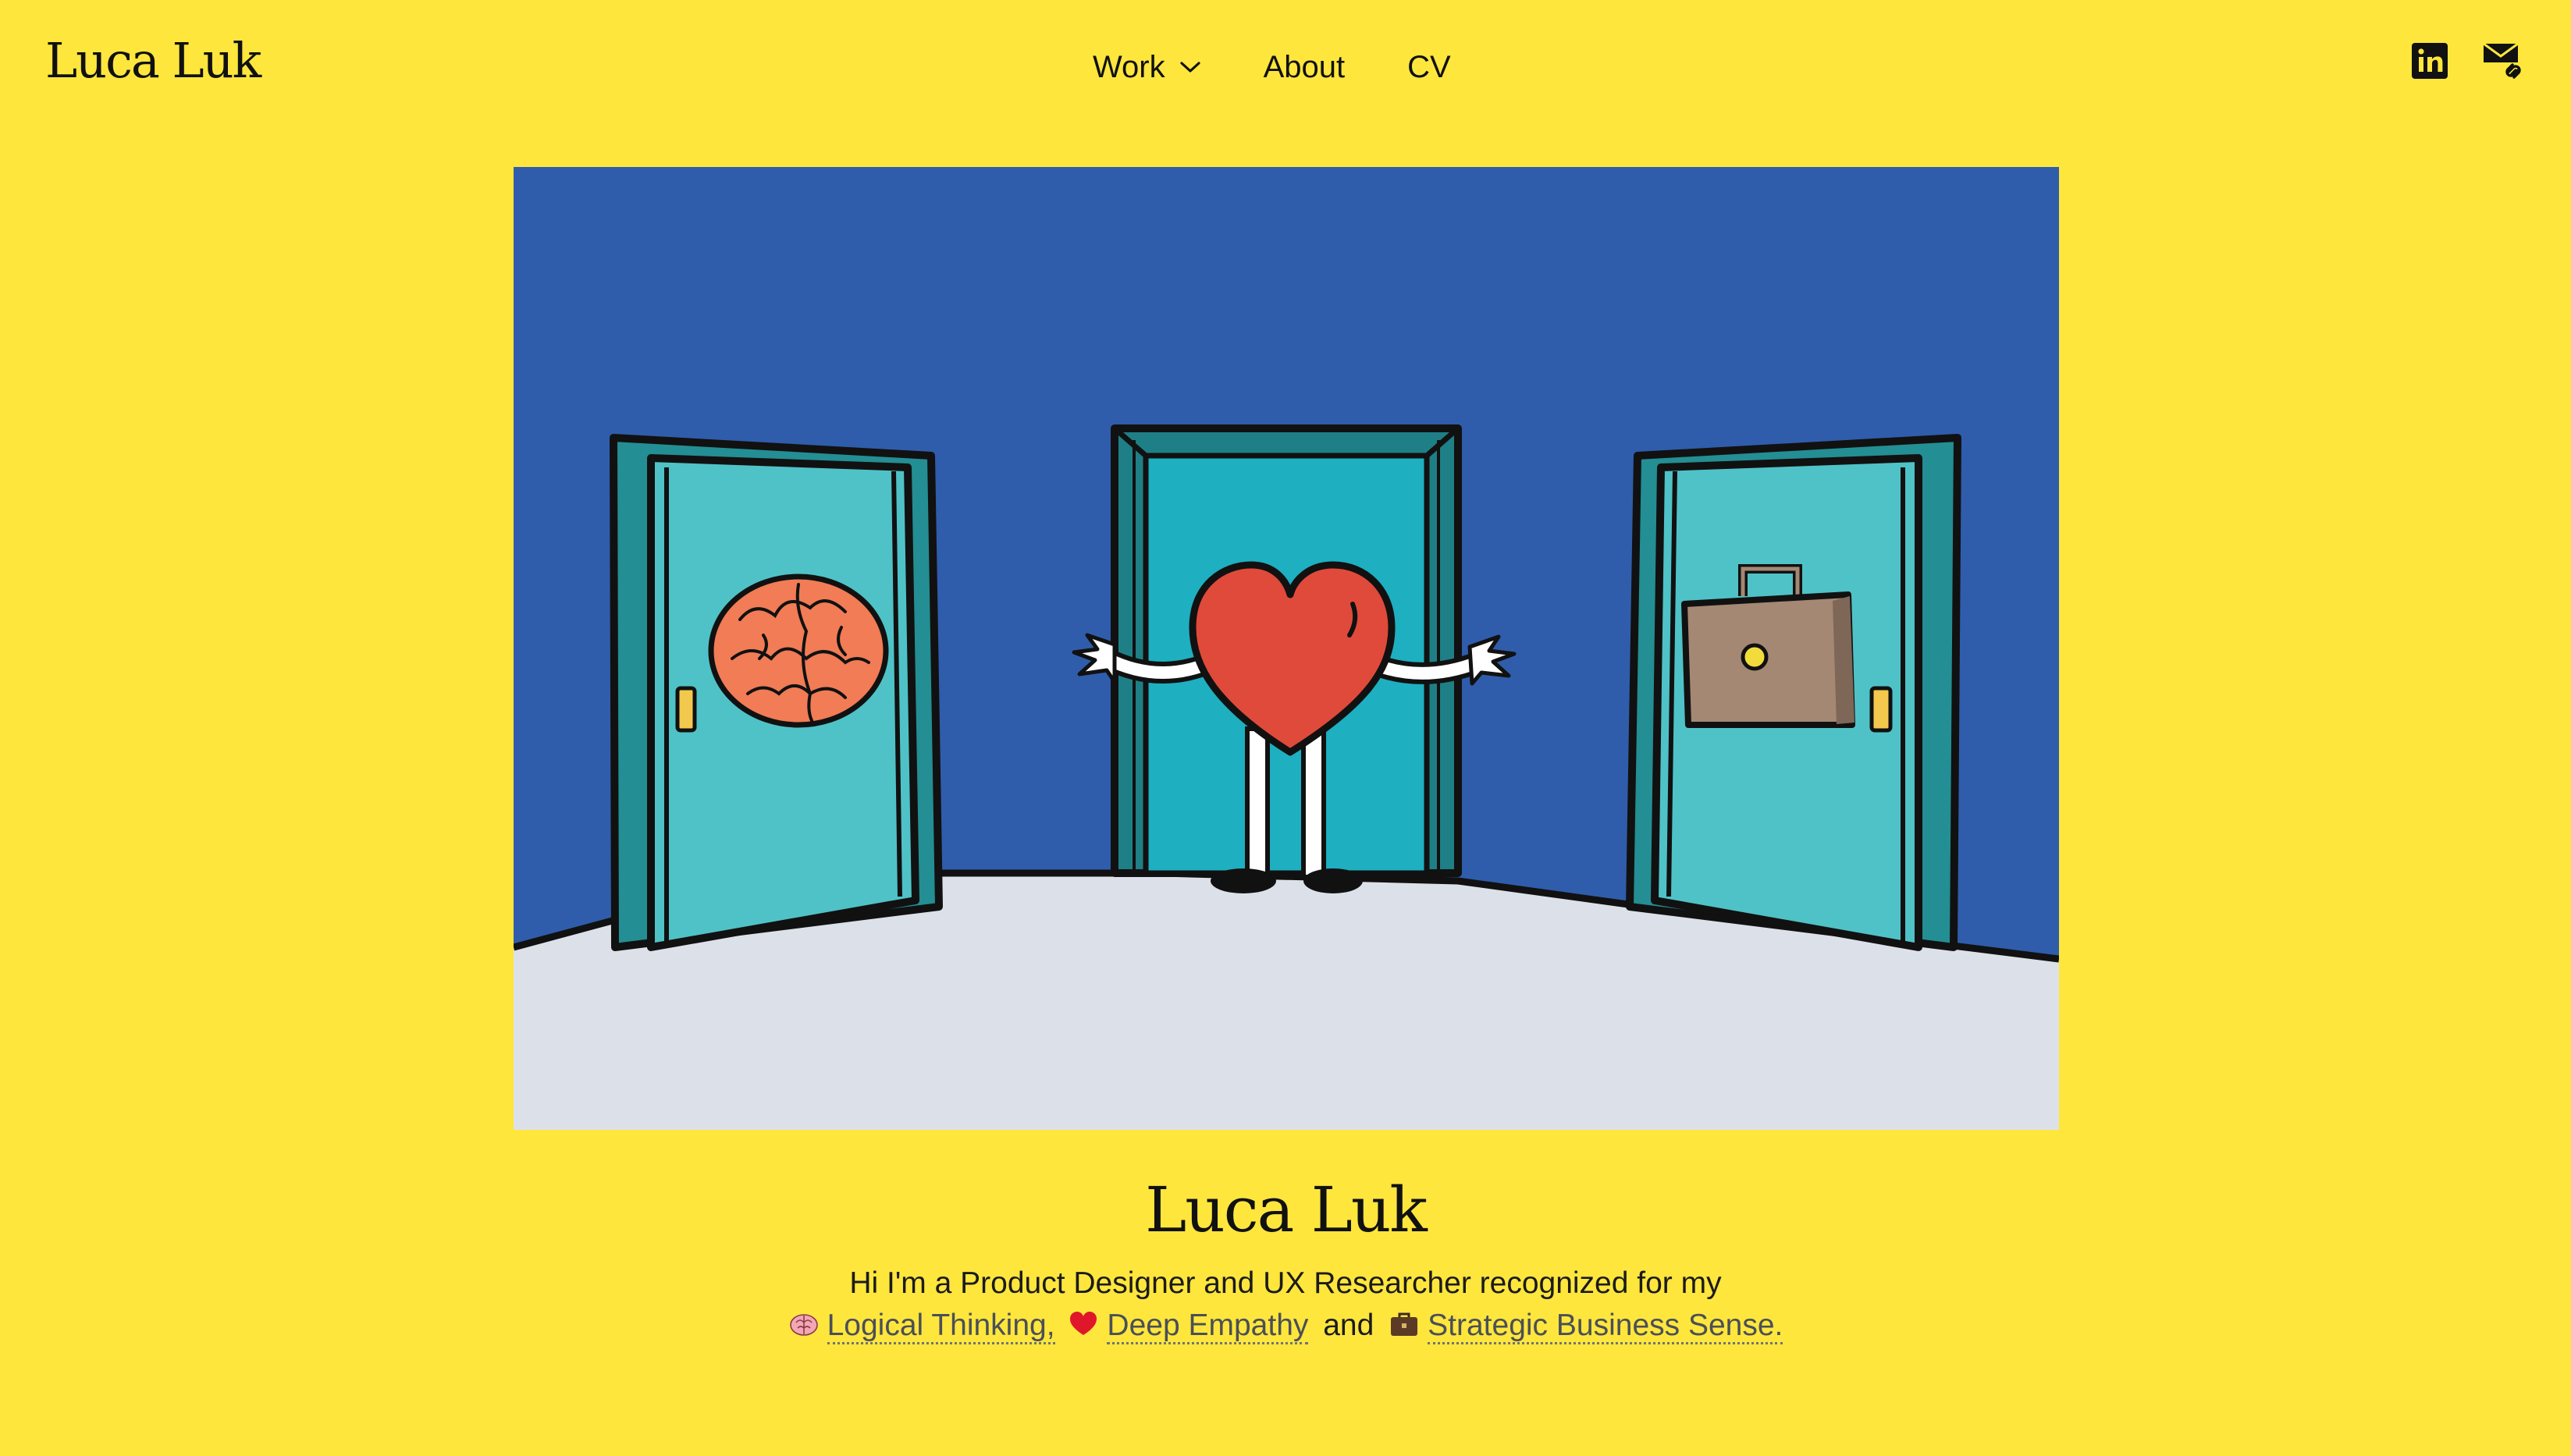  What do you see at coordinates (803, 1325) in the screenshot?
I see `brain-emoji-icon` at bounding box center [803, 1325].